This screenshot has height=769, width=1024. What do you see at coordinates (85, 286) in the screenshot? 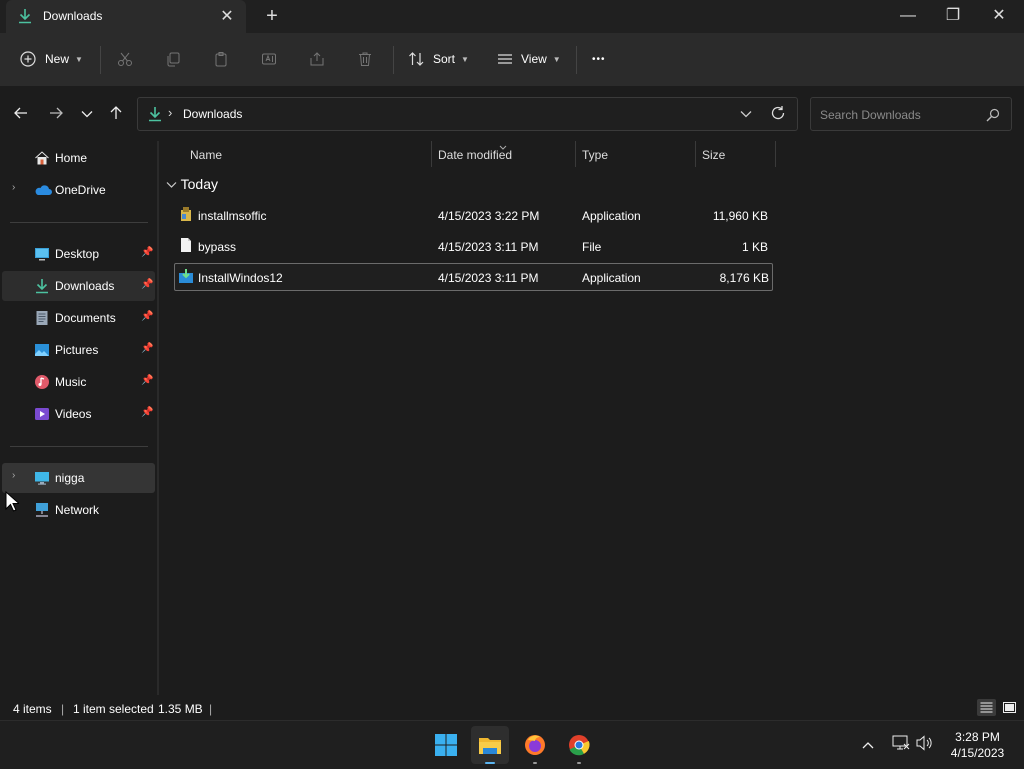
I see `sidebar-item-label: Downloads` at bounding box center [85, 286].